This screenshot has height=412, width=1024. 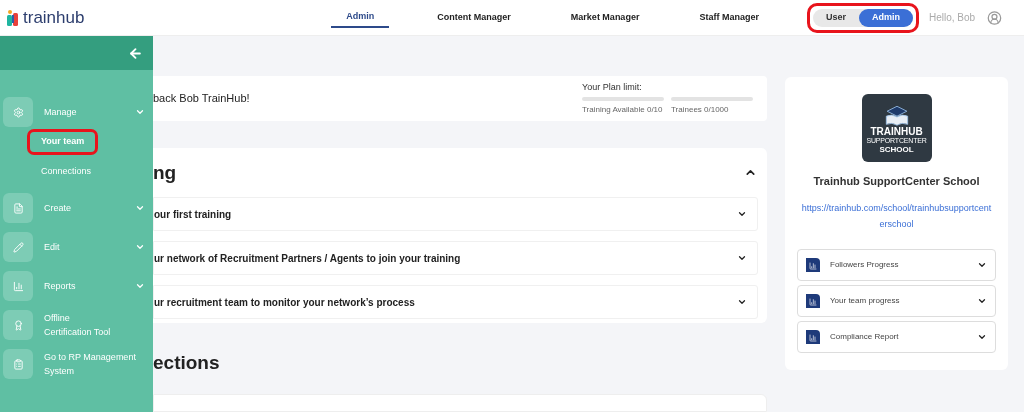 I want to click on report-label: Followers Progress, so click(x=864, y=264).